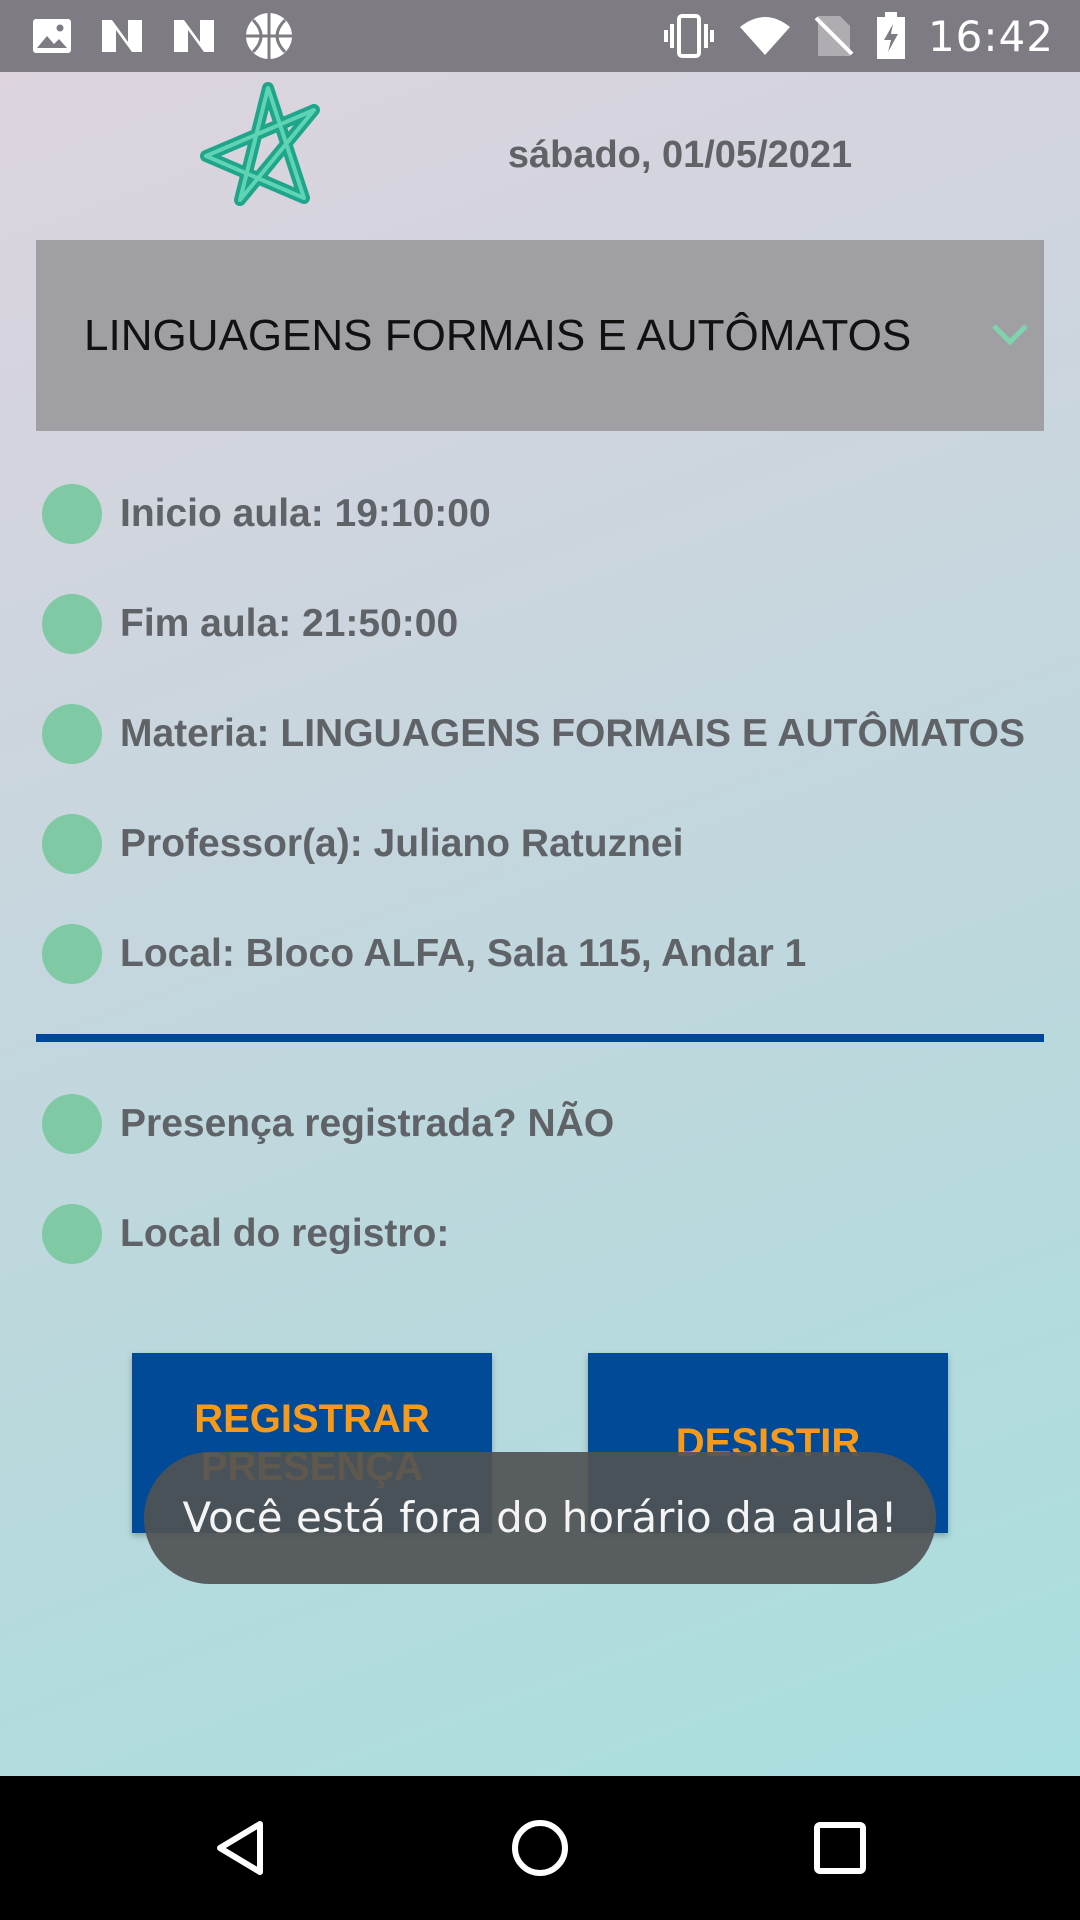 This screenshot has width=1080, height=1920. I want to click on start-time-text: Inicio aula: 19:10:00, so click(305, 513).